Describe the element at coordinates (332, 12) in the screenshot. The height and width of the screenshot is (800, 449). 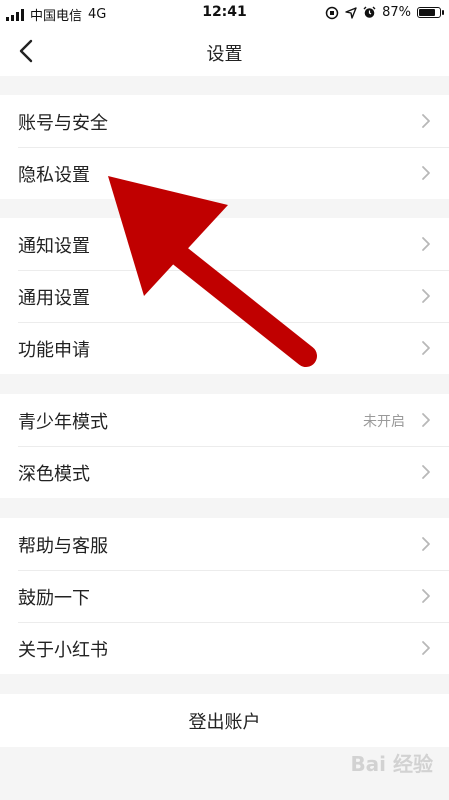
I see `orientation-lock-icon` at that location.